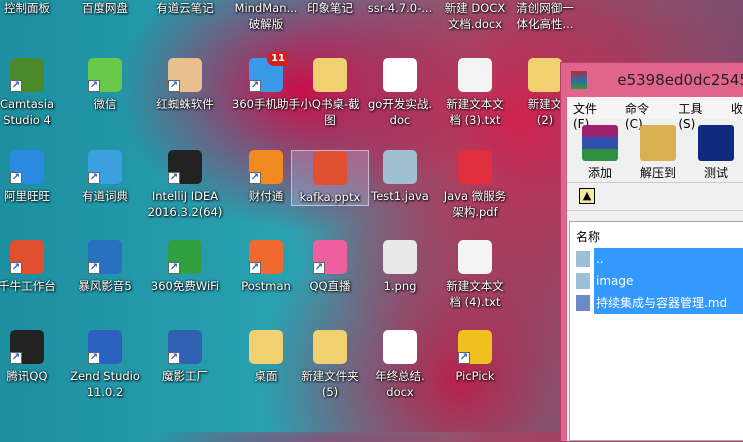 The height and width of the screenshot is (442, 743). Describe the element at coordinates (105, 365) in the screenshot. I see `desktop-icon: ↗ Zend Studio 11.0.2` at that location.